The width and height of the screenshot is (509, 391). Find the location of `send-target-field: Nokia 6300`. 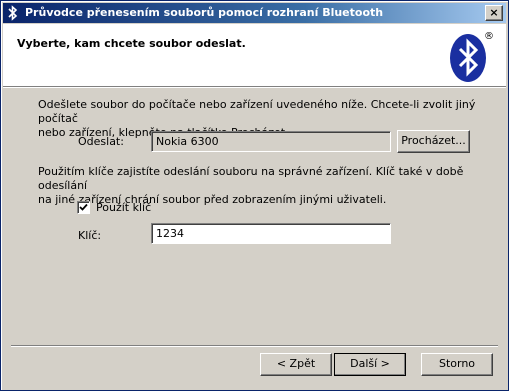

send-target-field: Nokia 6300 is located at coordinates (271, 141).